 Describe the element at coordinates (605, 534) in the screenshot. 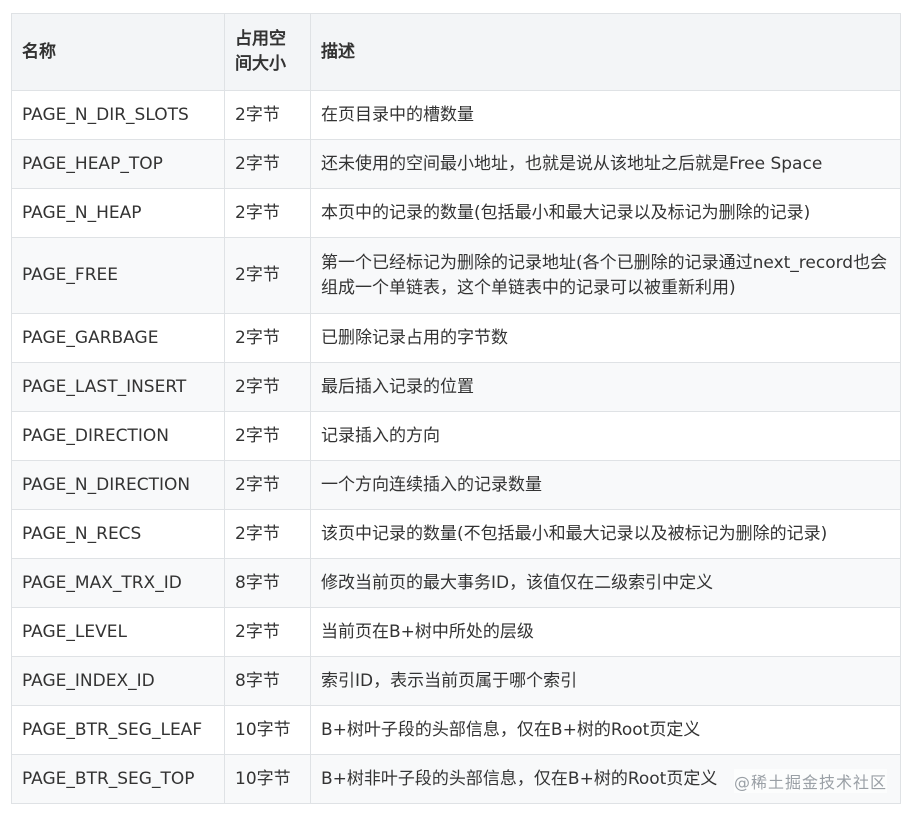

I see `cell-description: 该页中记录的数量(不包括最小和最大记录以及被标记为删除的记录)` at that location.